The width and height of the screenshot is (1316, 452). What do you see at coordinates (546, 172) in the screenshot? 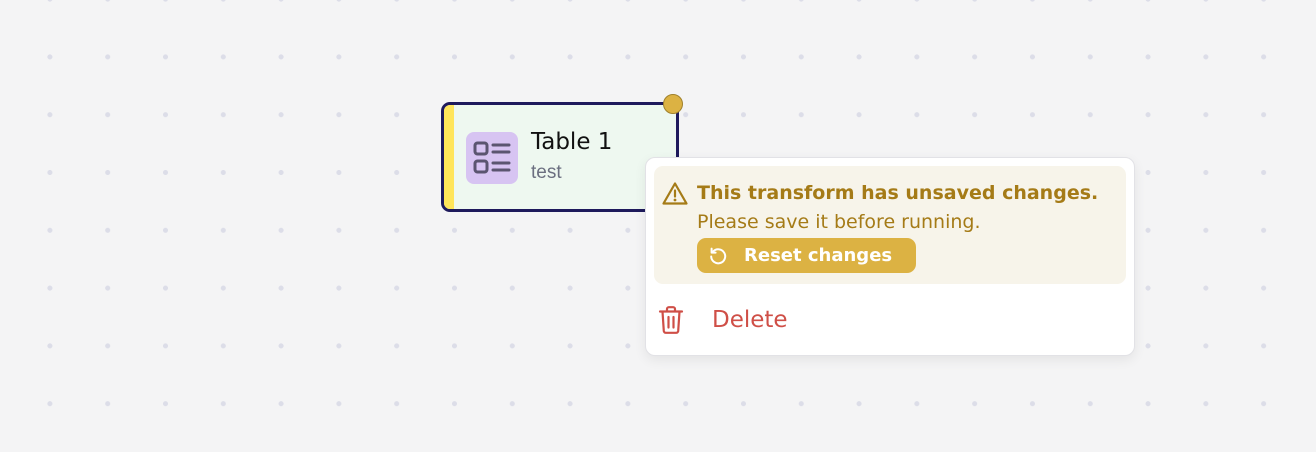
I see `node-subtitle: test` at bounding box center [546, 172].